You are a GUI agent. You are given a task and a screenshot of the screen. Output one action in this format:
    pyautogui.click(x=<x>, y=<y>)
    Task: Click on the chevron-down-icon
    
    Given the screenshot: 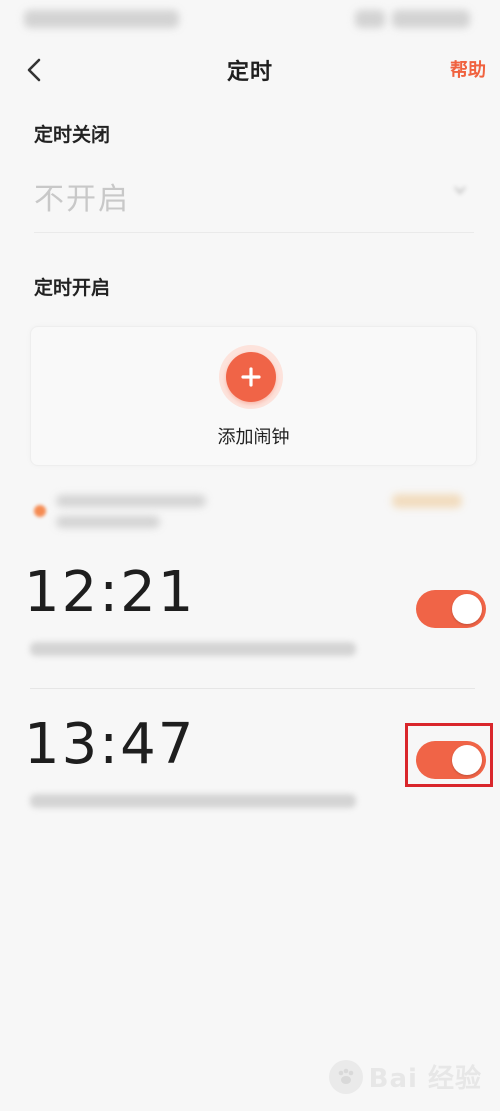 What is the action you would take?
    pyautogui.click(x=460, y=190)
    